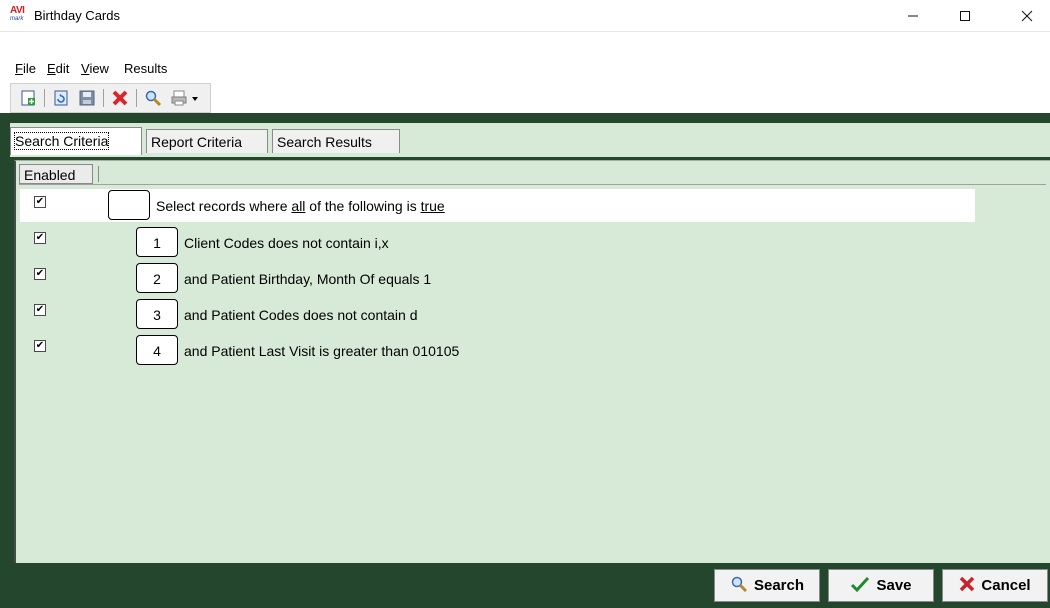  Describe the element at coordinates (739, 586) in the screenshot. I see `search-magnifier-icon` at that location.